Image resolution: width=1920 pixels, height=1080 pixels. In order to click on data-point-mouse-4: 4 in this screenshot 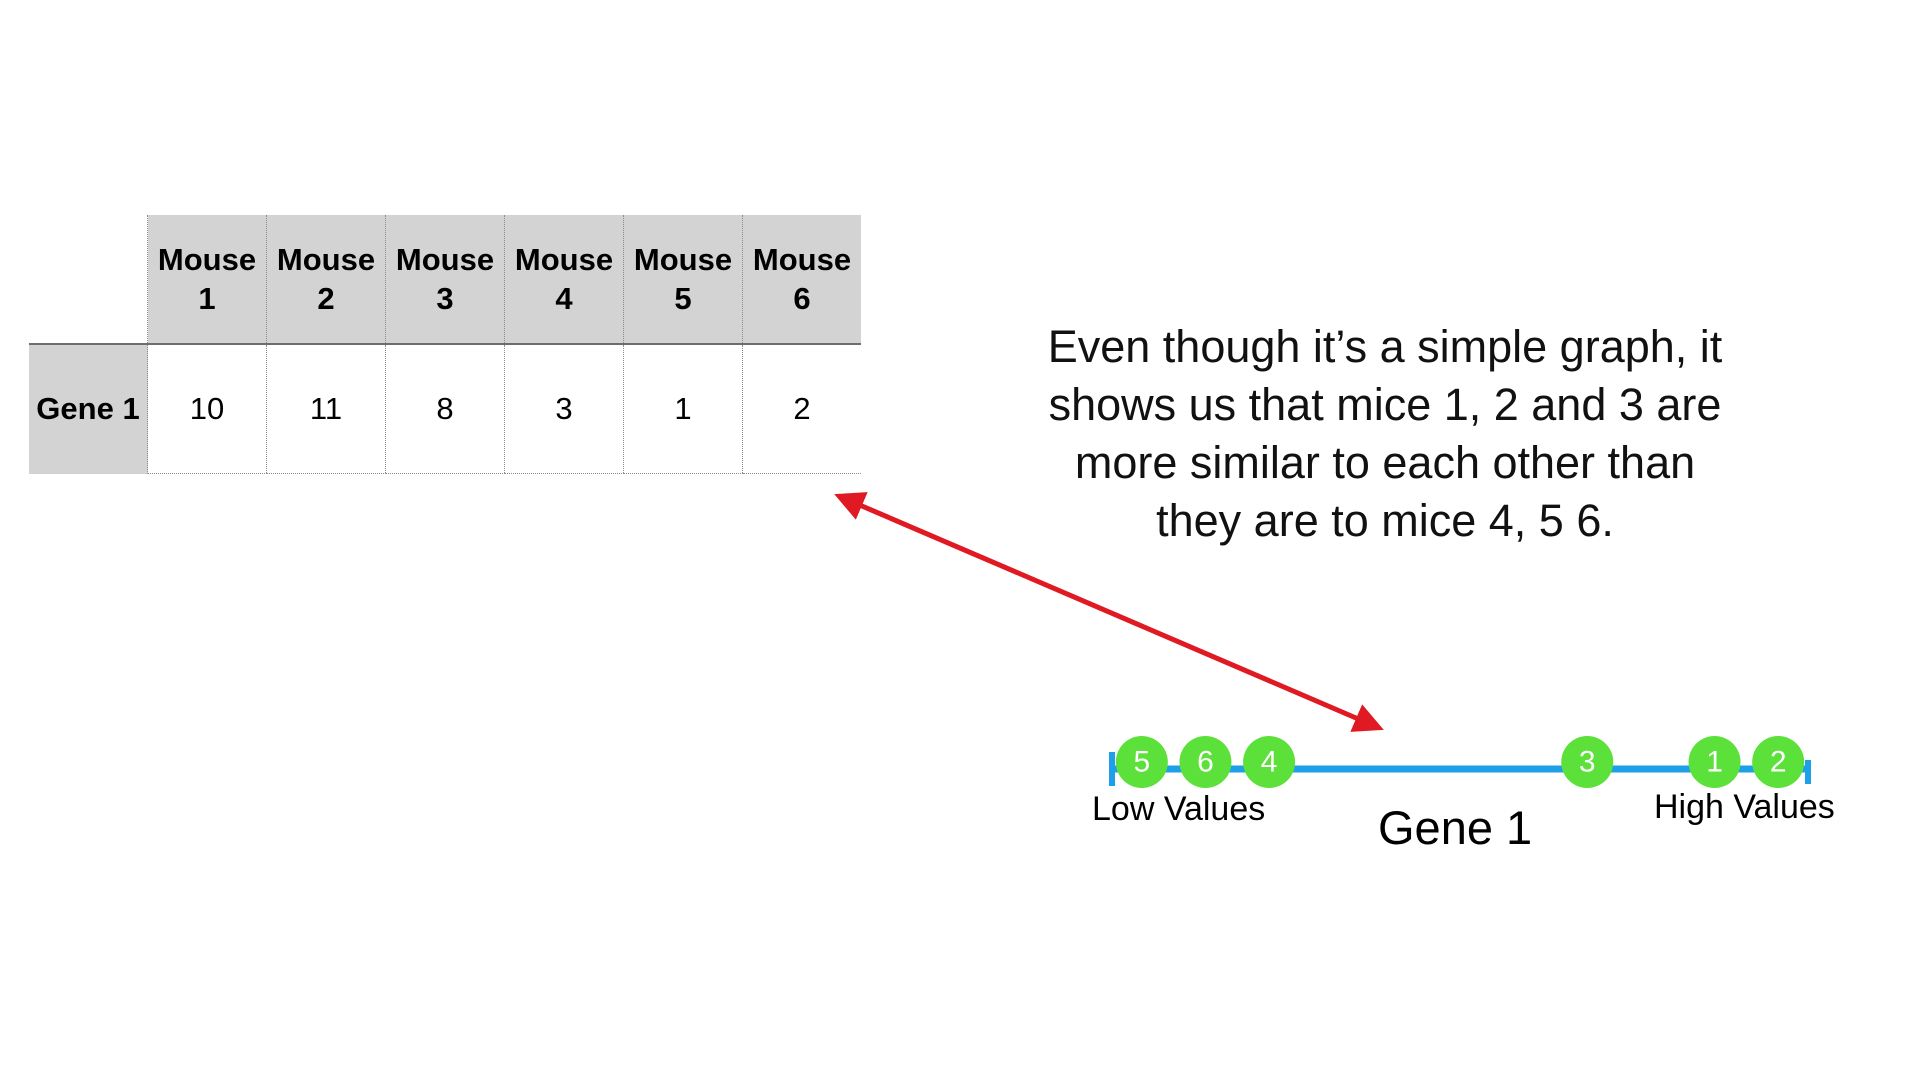, I will do `click(1269, 762)`.